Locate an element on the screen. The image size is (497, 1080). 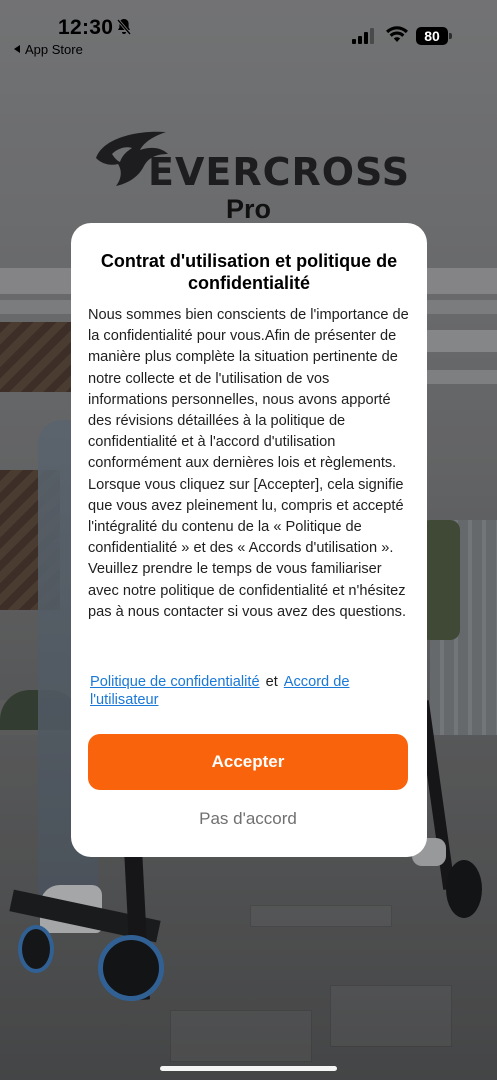
home-indicator is located at coordinates (248, 1068).